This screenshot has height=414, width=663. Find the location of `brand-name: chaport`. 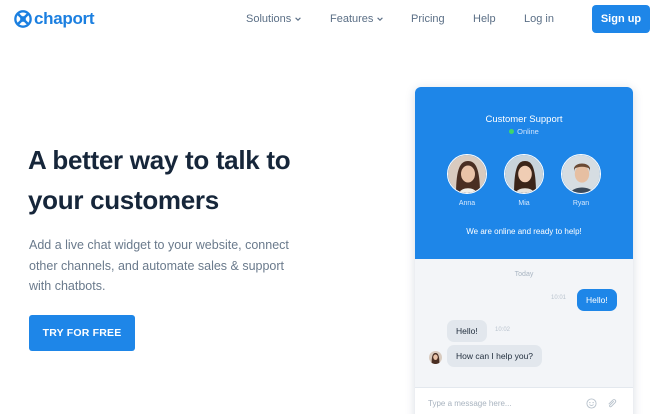

brand-name: chaport is located at coordinates (64, 18).